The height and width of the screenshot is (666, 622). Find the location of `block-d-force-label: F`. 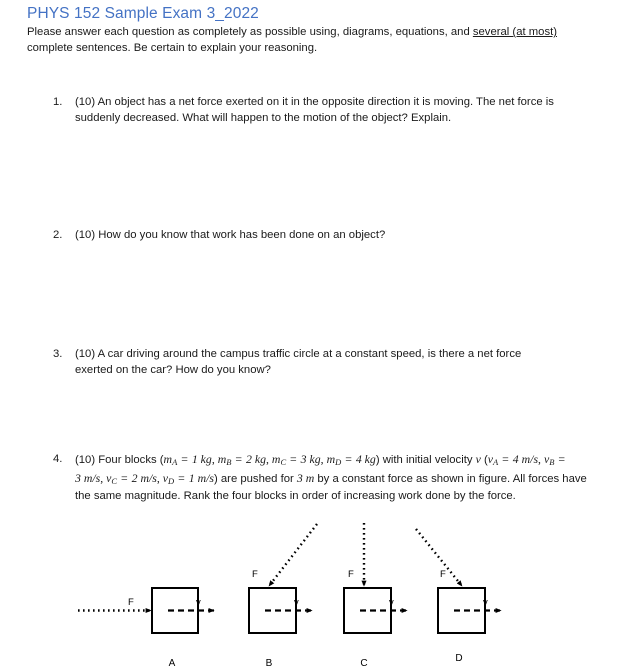

block-d-force-label: F is located at coordinates (443, 574).